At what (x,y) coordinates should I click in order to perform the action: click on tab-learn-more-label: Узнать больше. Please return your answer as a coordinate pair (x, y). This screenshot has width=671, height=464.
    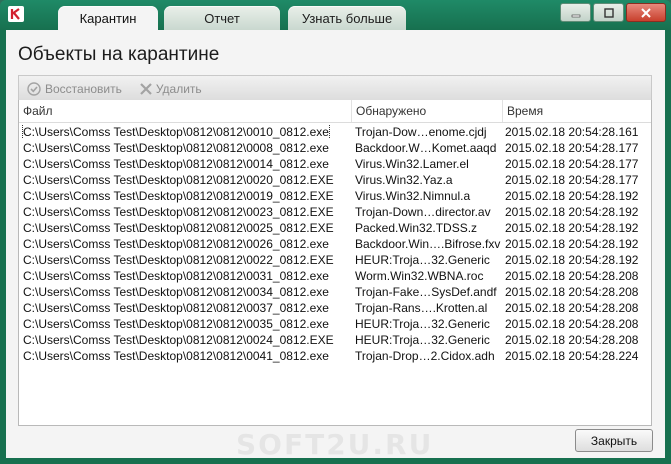
    Looking at the image, I should click on (347, 18).